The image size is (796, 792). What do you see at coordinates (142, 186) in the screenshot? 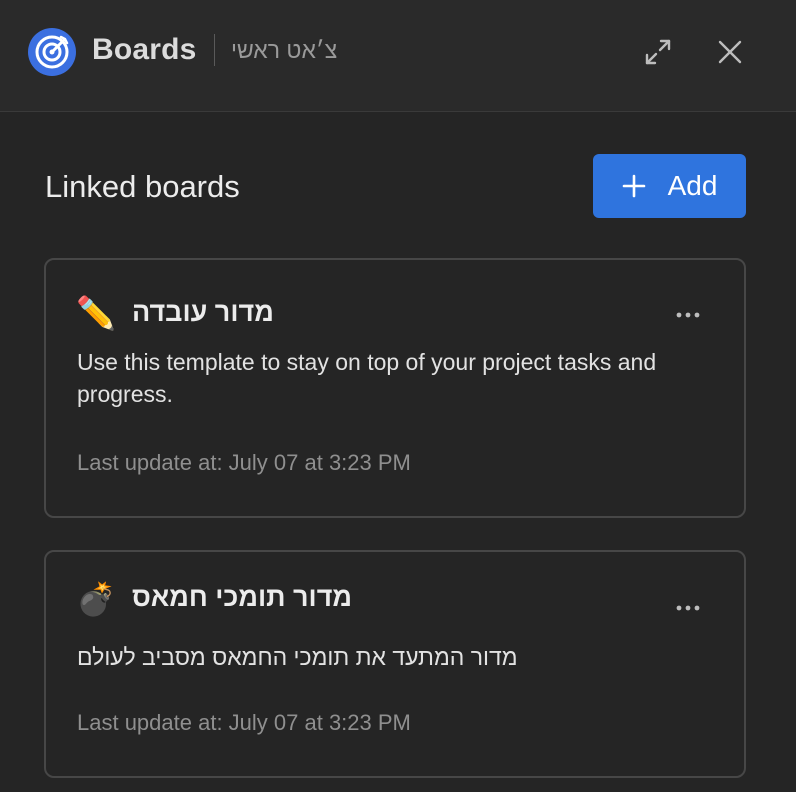
I see `linked-boards-heading: Linked boards` at bounding box center [142, 186].